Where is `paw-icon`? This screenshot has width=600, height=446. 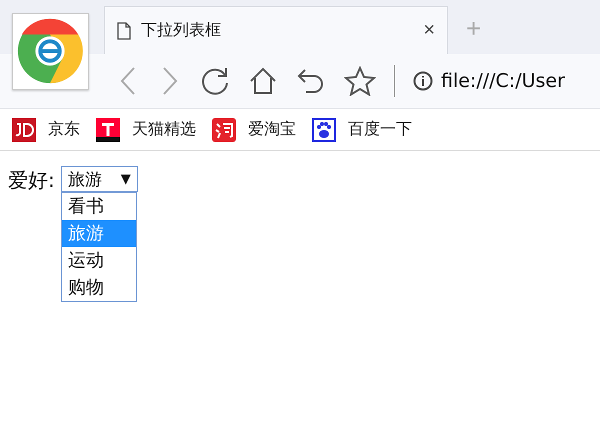 paw-icon is located at coordinates (324, 130).